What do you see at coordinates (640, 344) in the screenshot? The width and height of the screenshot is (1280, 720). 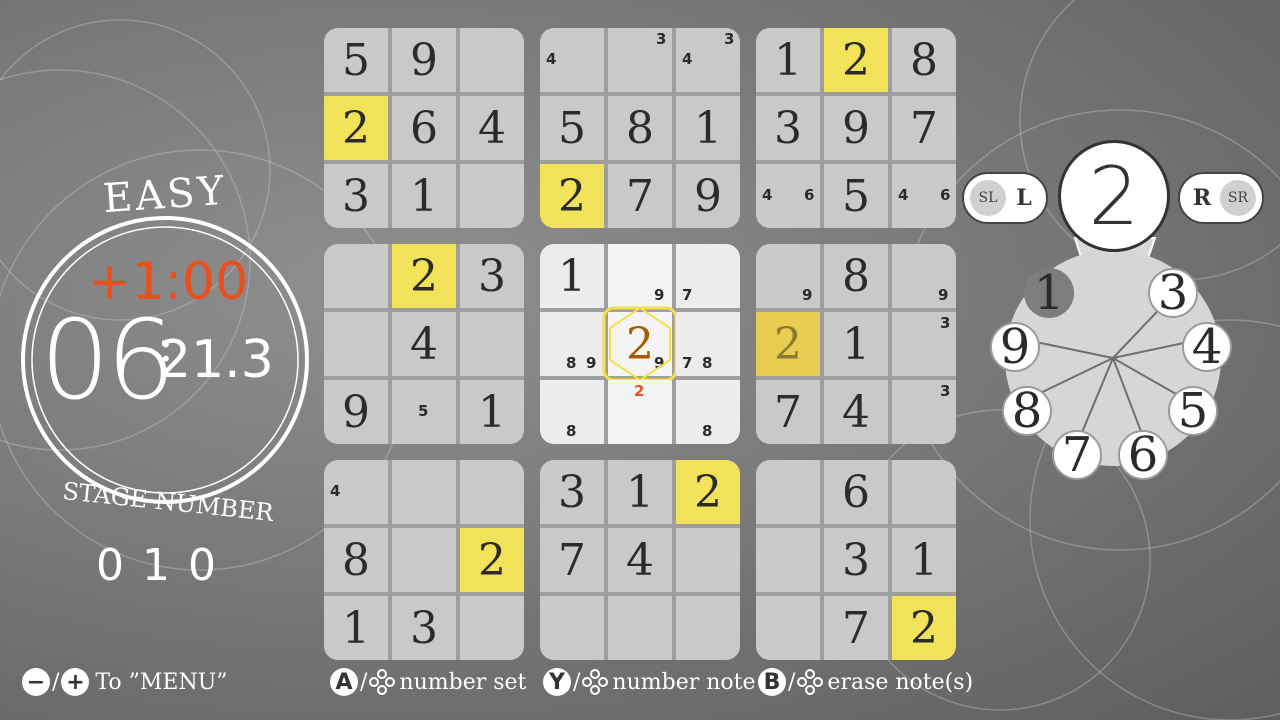 I see `selected-cell: 29` at bounding box center [640, 344].